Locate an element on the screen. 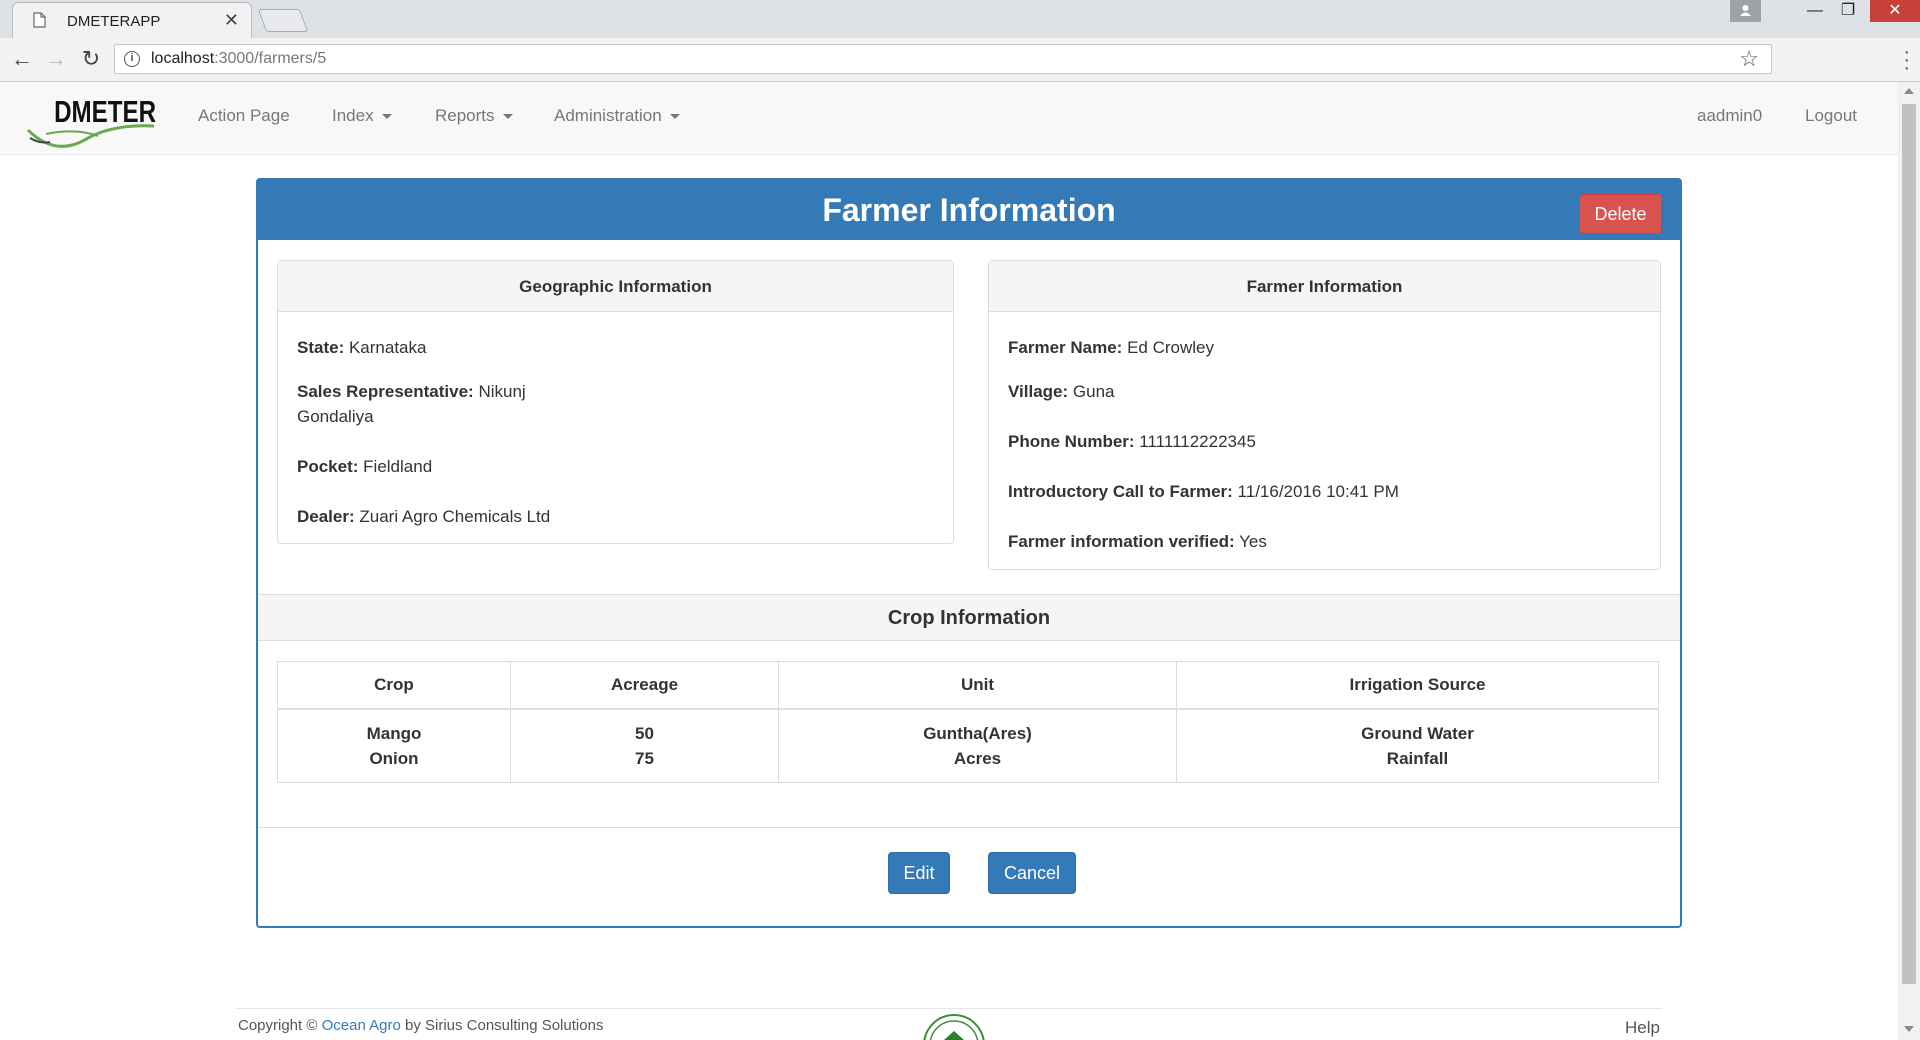  village-label: Village: is located at coordinates (1038, 391).